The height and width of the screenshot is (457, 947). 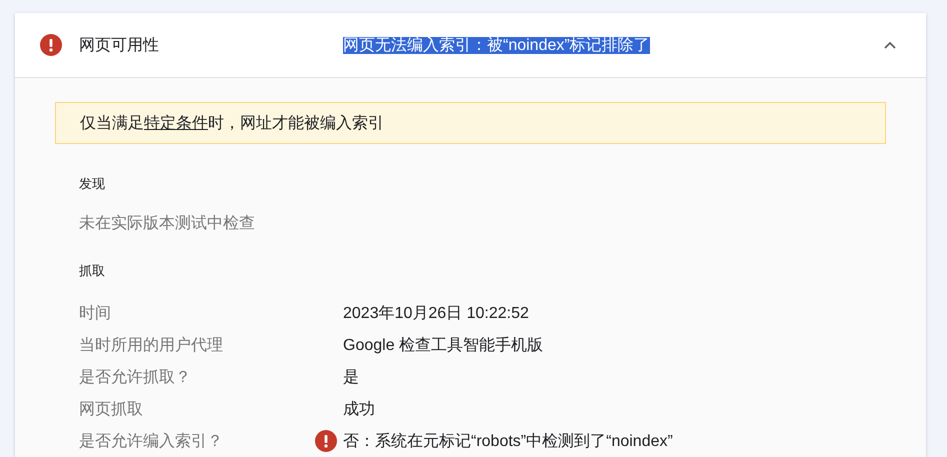 What do you see at coordinates (890, 45) in the screenshot?
I see `chevron-icon` at bounding box center [890, 45].